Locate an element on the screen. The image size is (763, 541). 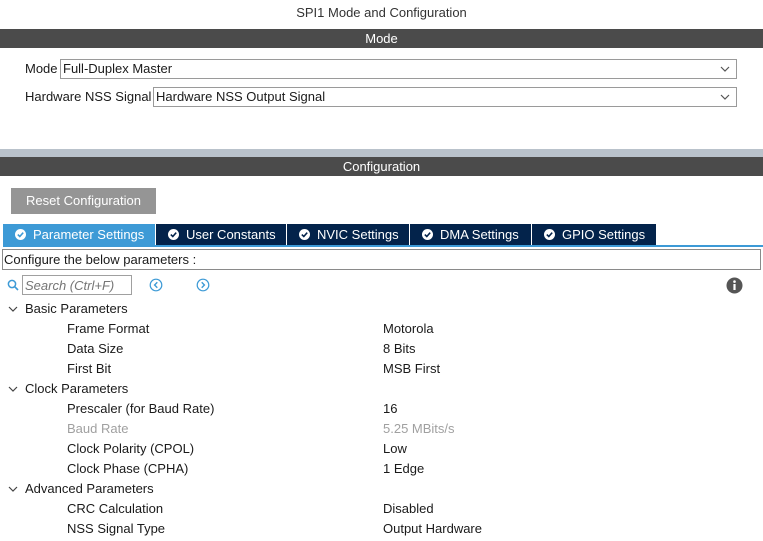
group-clock-parameters: Clock Parameters is located at coordinates (381, 389).